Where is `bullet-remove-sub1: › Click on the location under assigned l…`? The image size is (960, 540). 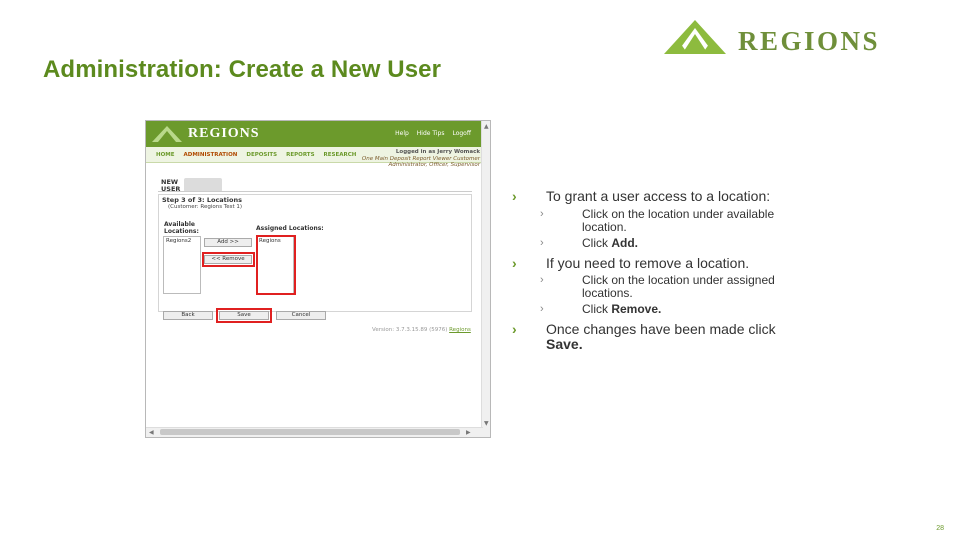 bullet-remove-sub1: › Click on the location under assigned l… is located at coordinates (667, 287).